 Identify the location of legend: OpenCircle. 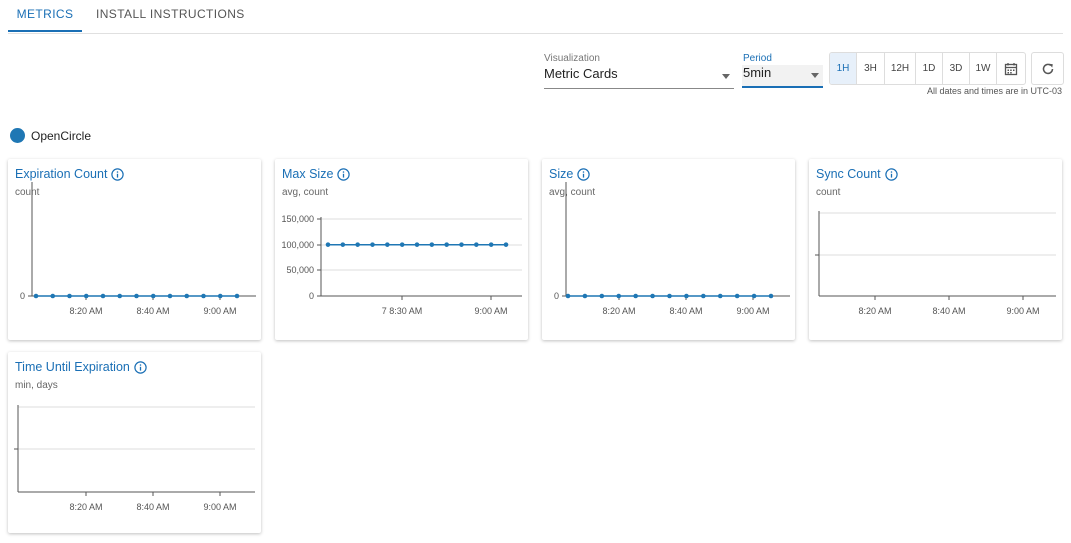
(50, 135).